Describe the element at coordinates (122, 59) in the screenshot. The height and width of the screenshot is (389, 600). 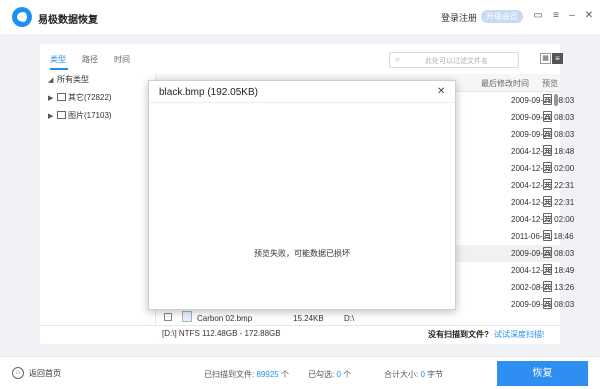
I see `tab-time: 时间` at that location.